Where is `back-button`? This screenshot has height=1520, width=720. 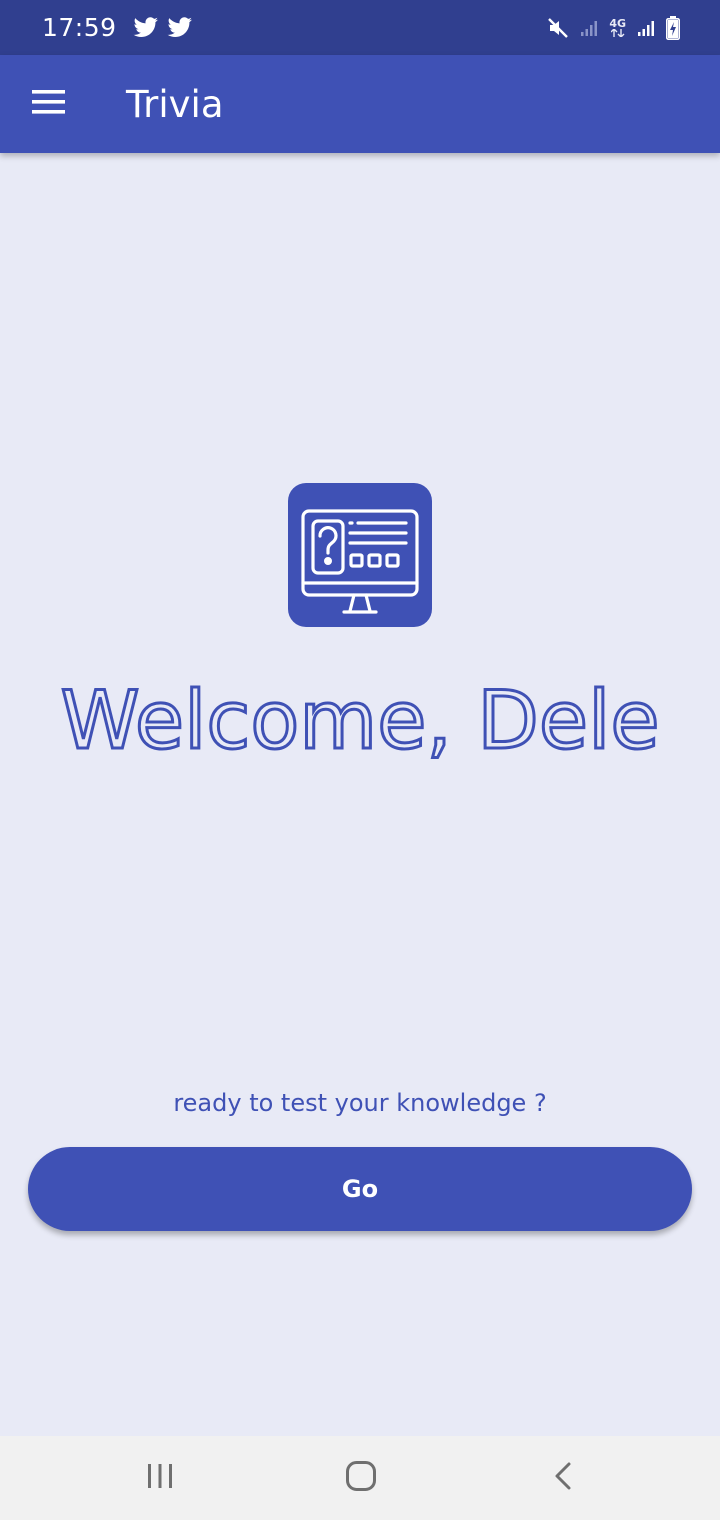 back-button is located at coordinates (563, 1478).